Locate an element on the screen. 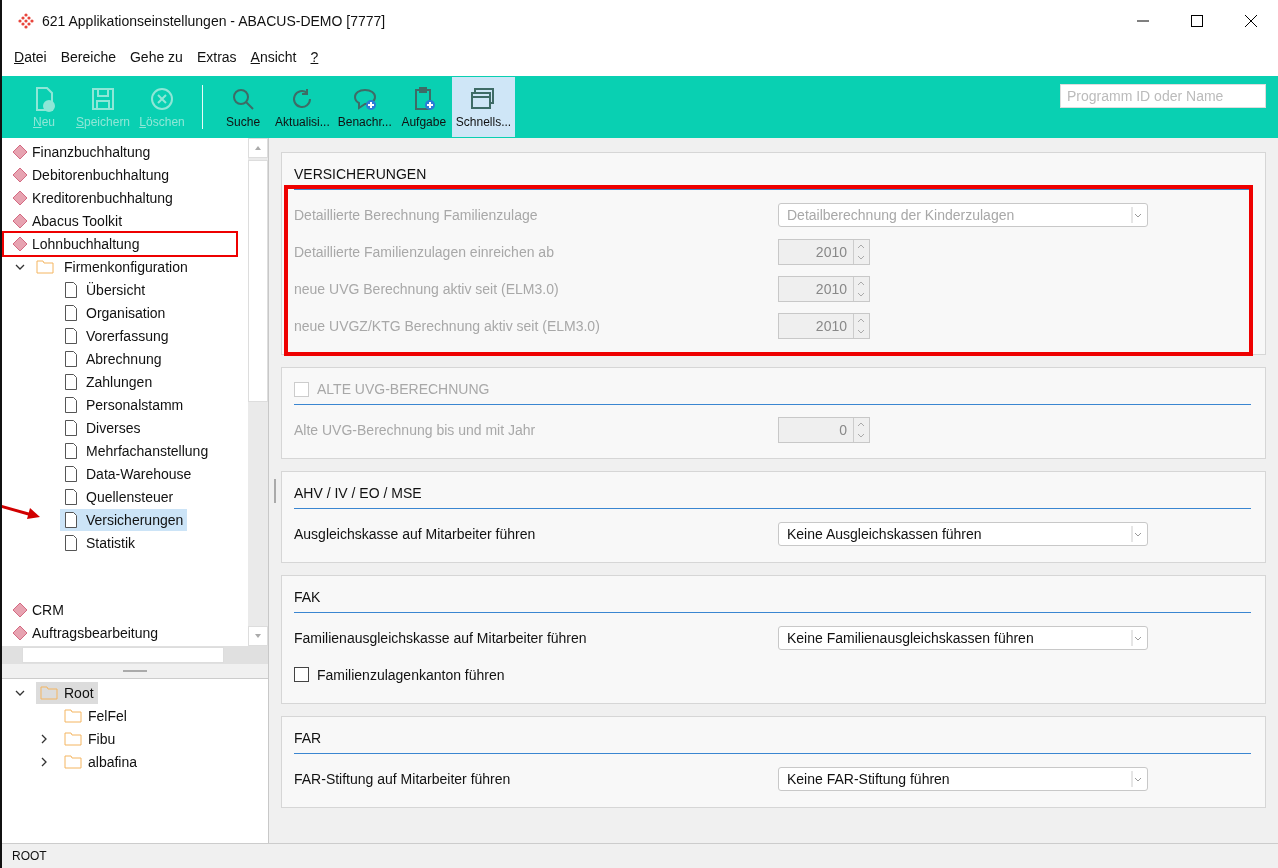 The image size is (1278, 868). field-label: Detaillierte Berechnung Familienzulage is located at coordinates (416, 214).